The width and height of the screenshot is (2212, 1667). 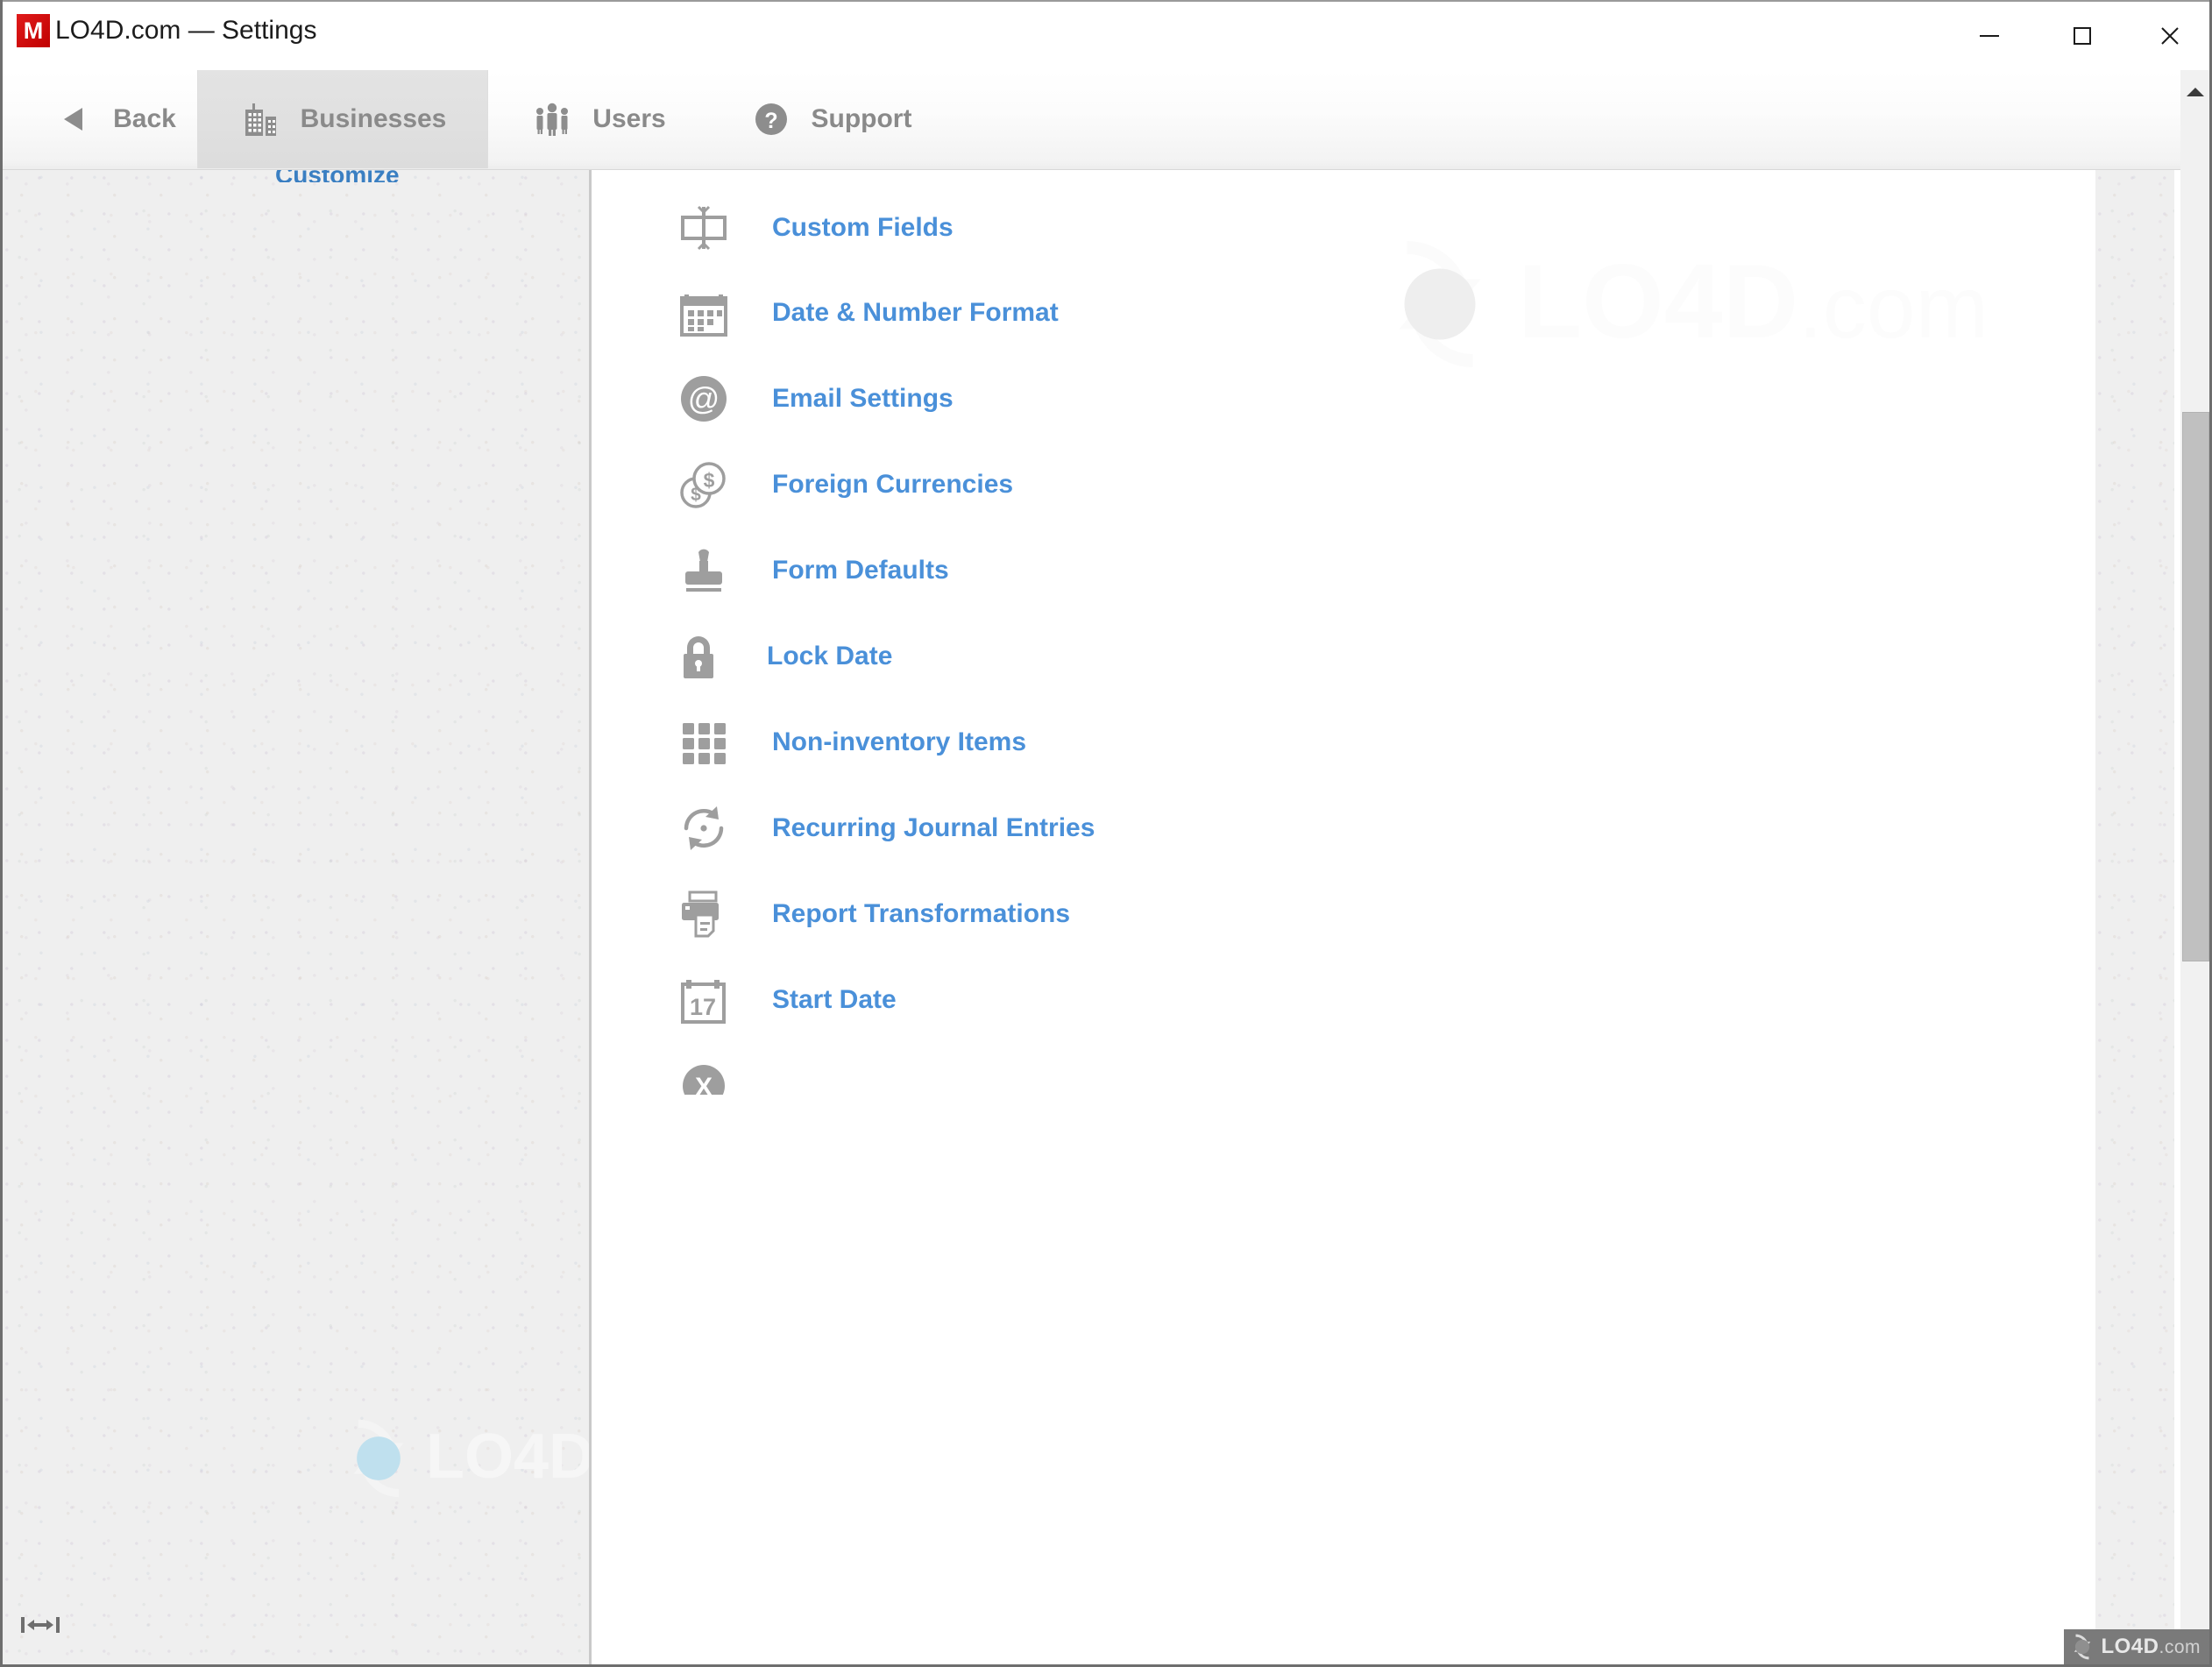 I want to click on calendar-17-icon: 17, so click(x=703, y=1000).